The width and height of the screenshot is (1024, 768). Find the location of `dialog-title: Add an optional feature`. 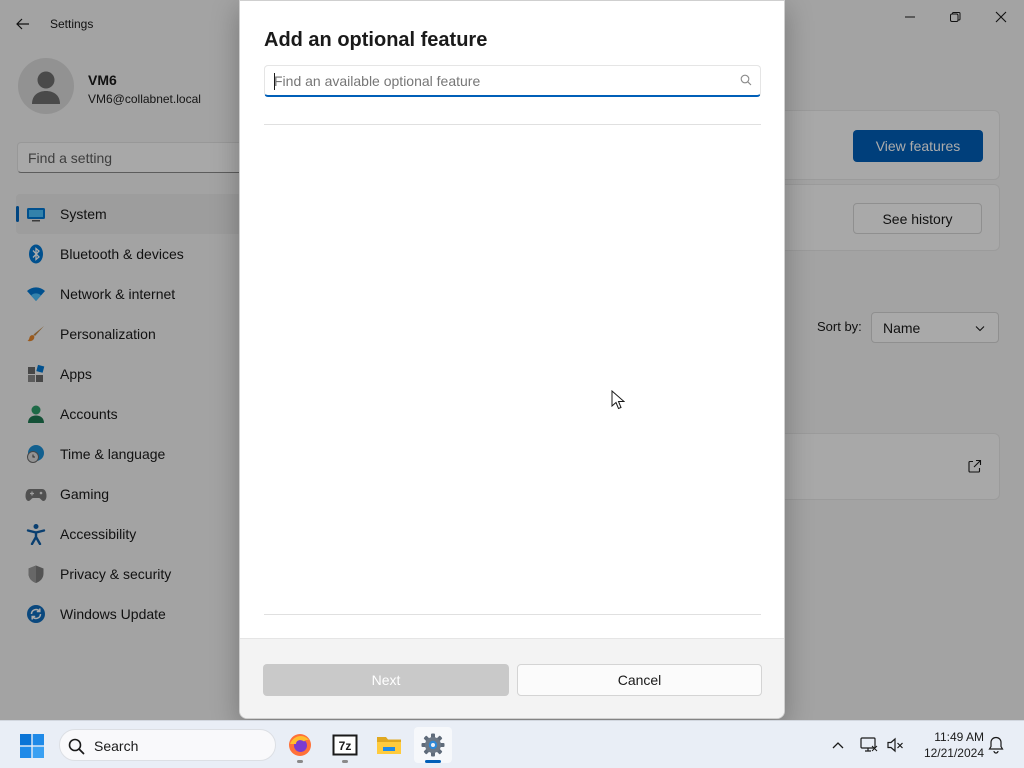

dialog-title: Add an optional feature is located at coordinates (376, 40).